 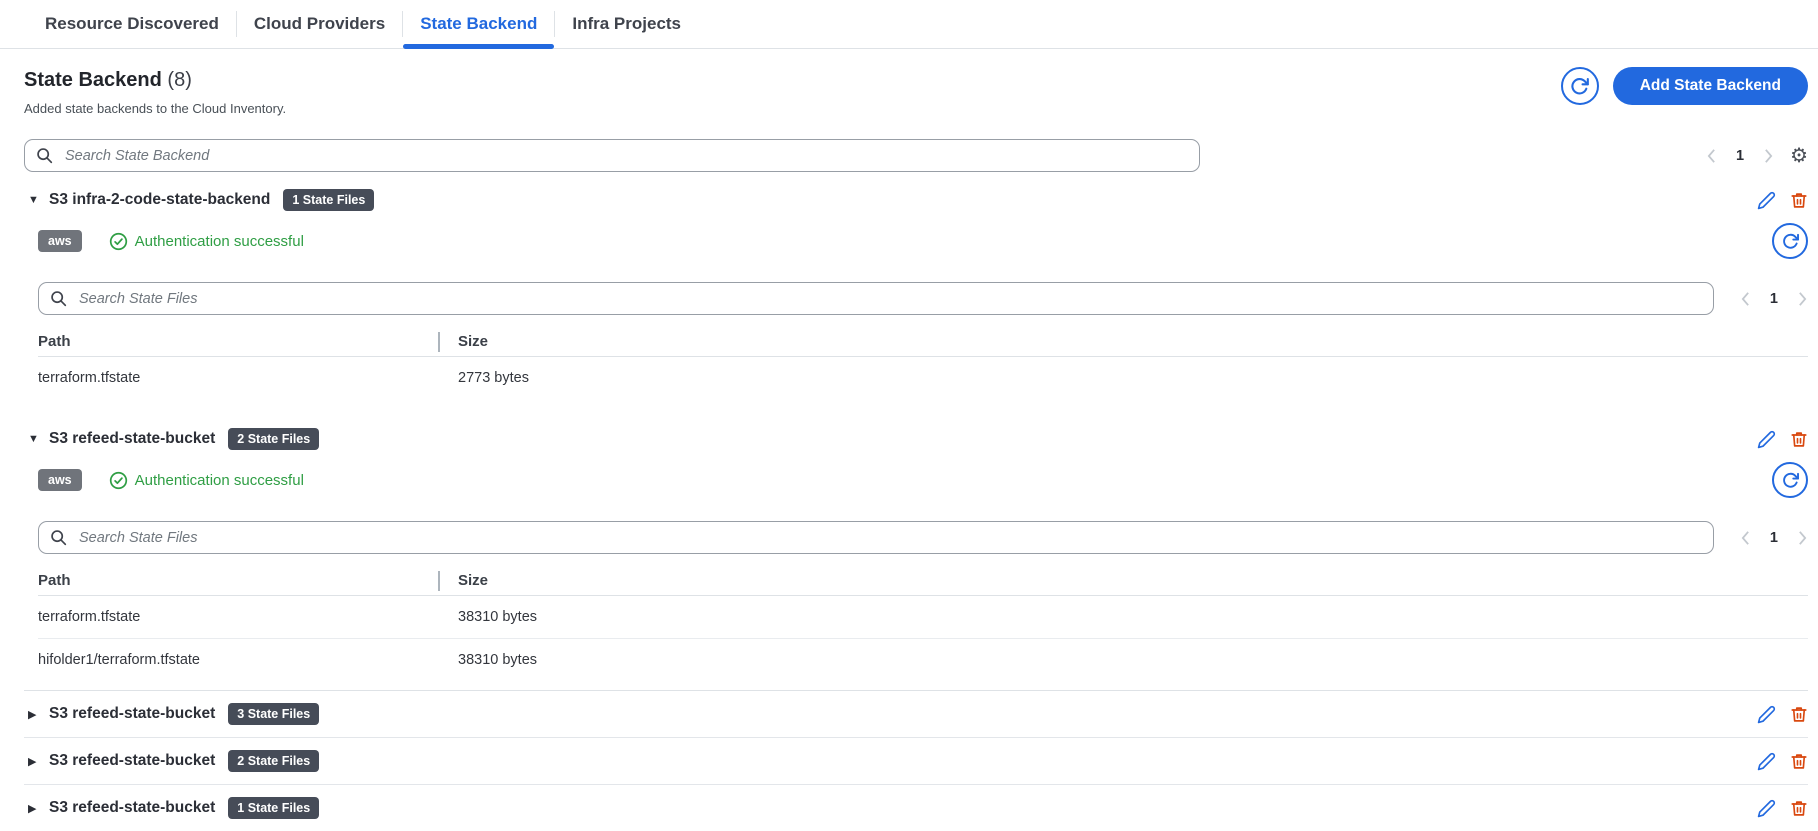 I want to click on page-title-text: State Backend, so click(x=93, y=80).